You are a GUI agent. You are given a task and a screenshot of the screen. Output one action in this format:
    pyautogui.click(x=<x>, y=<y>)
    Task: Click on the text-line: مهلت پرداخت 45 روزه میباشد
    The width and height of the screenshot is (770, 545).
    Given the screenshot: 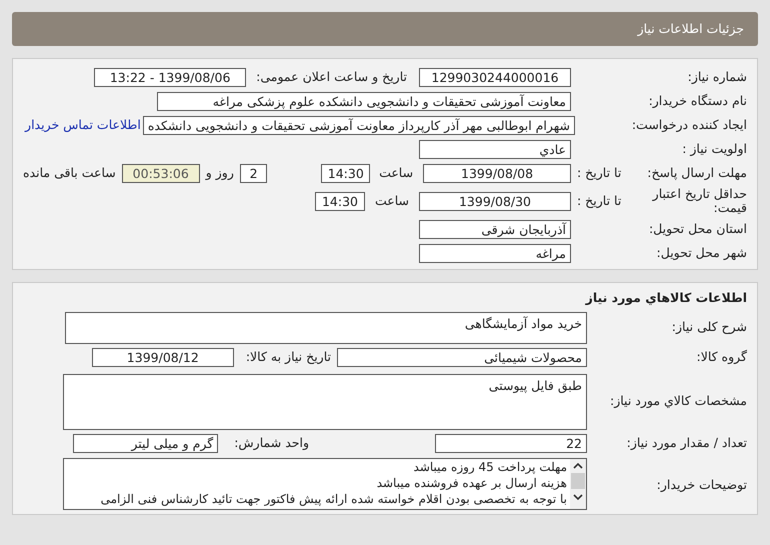 What is the action you would take?
    pyautogui.click(x=489, y=466)
    